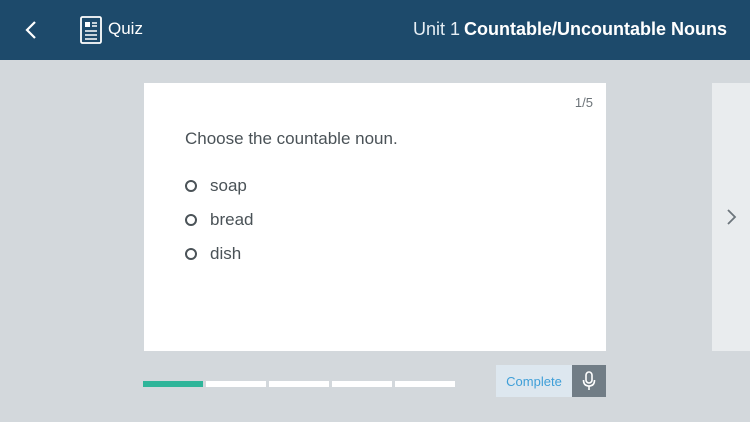 This screenshot has width=750, height=422. What do you see at coordinates (375, 30) in the screenshot?
I see `top-bar: Quiz Unit 1 Countable/Uncountable Nouns` at bounding box center [375, 30].